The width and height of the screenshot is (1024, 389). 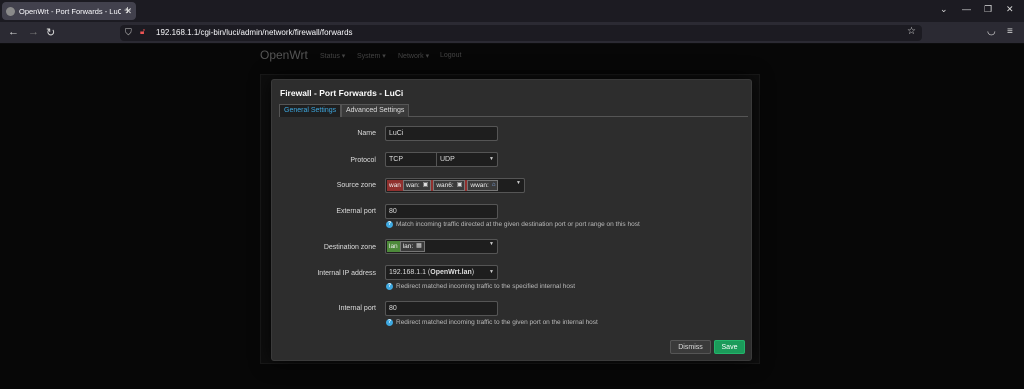 I want to click on zone-name: wan, so click(x=395, y=185).